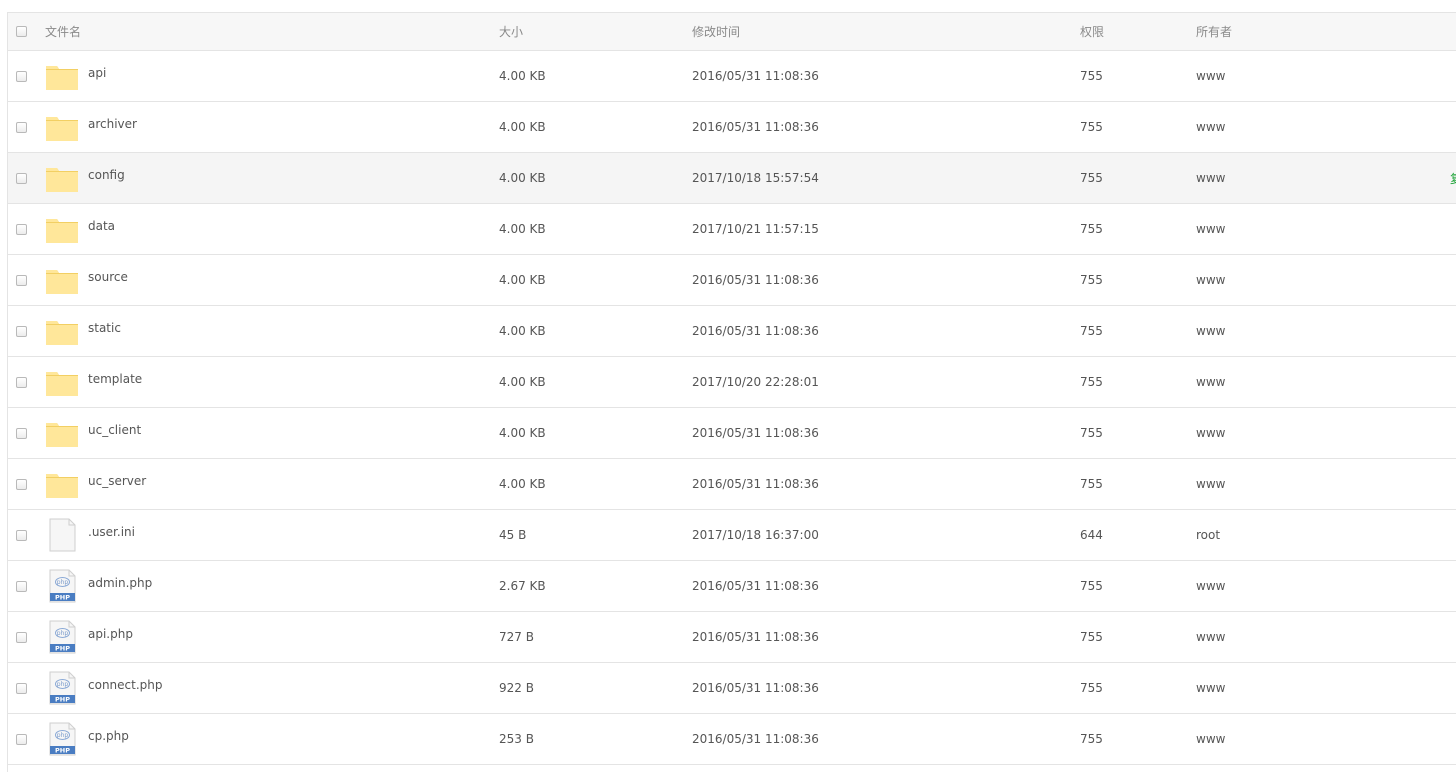 The height and width of the screenshot is (772, 1456). What do you see at coordinates (1130, 535) in the screenshot?
I see `file-perm: 644` at bounding box center [1130, 535].